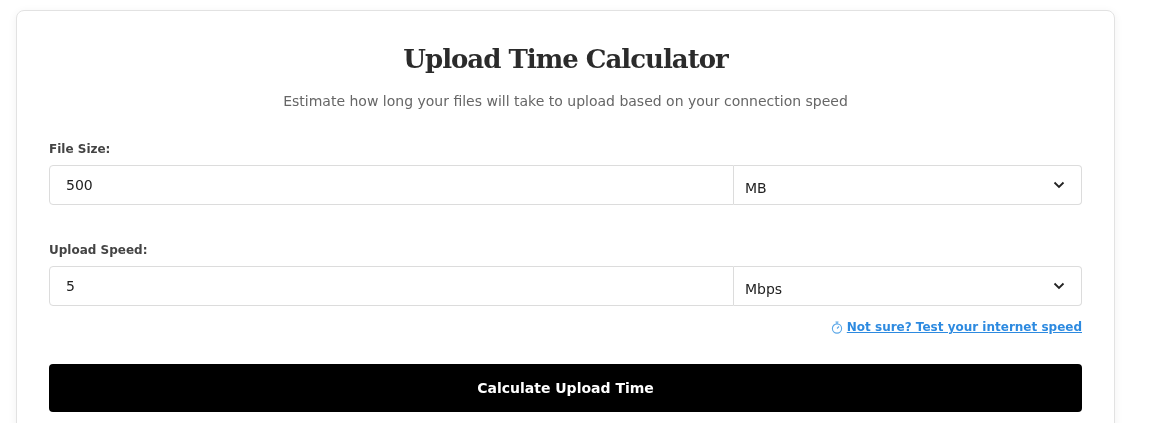 This screenshot has height=423, width=1149. I want to click on number-input: 500, so click(391, 185).